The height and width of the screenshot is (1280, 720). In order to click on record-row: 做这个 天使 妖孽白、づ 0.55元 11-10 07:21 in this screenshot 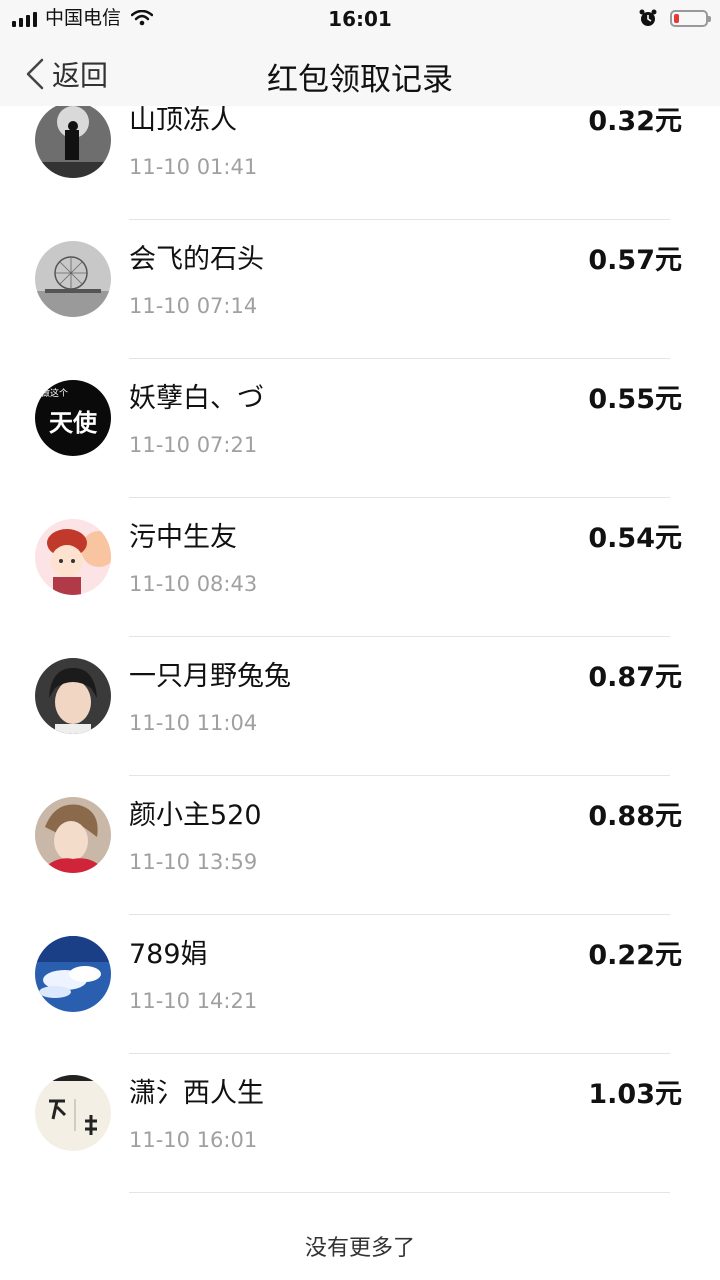, I will do `click(360, 428)`.